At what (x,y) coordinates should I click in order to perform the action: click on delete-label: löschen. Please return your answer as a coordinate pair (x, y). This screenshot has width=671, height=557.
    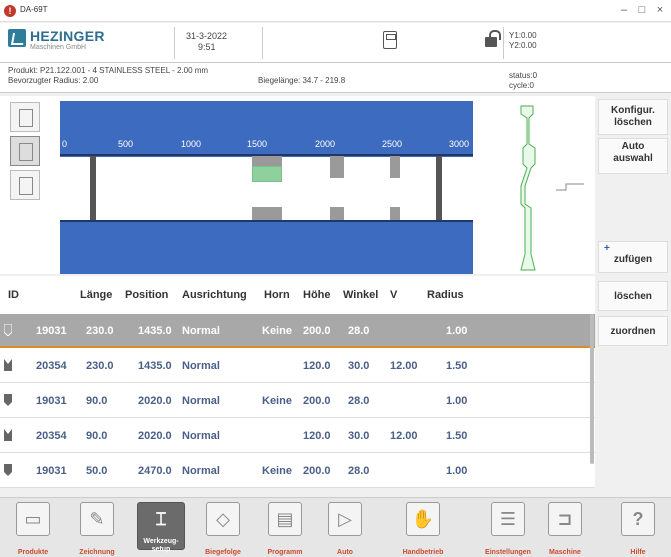
    Looking at the image, I should click on (633, 296).